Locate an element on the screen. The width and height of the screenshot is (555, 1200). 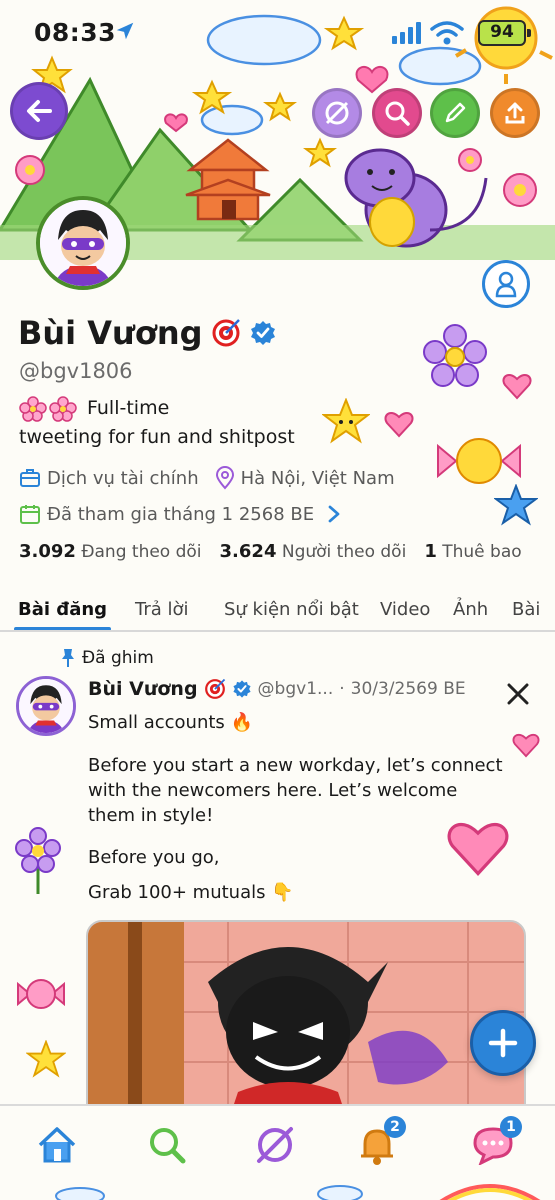
profile-name-row: Bùi Vương is located at coordinates (147, 333).